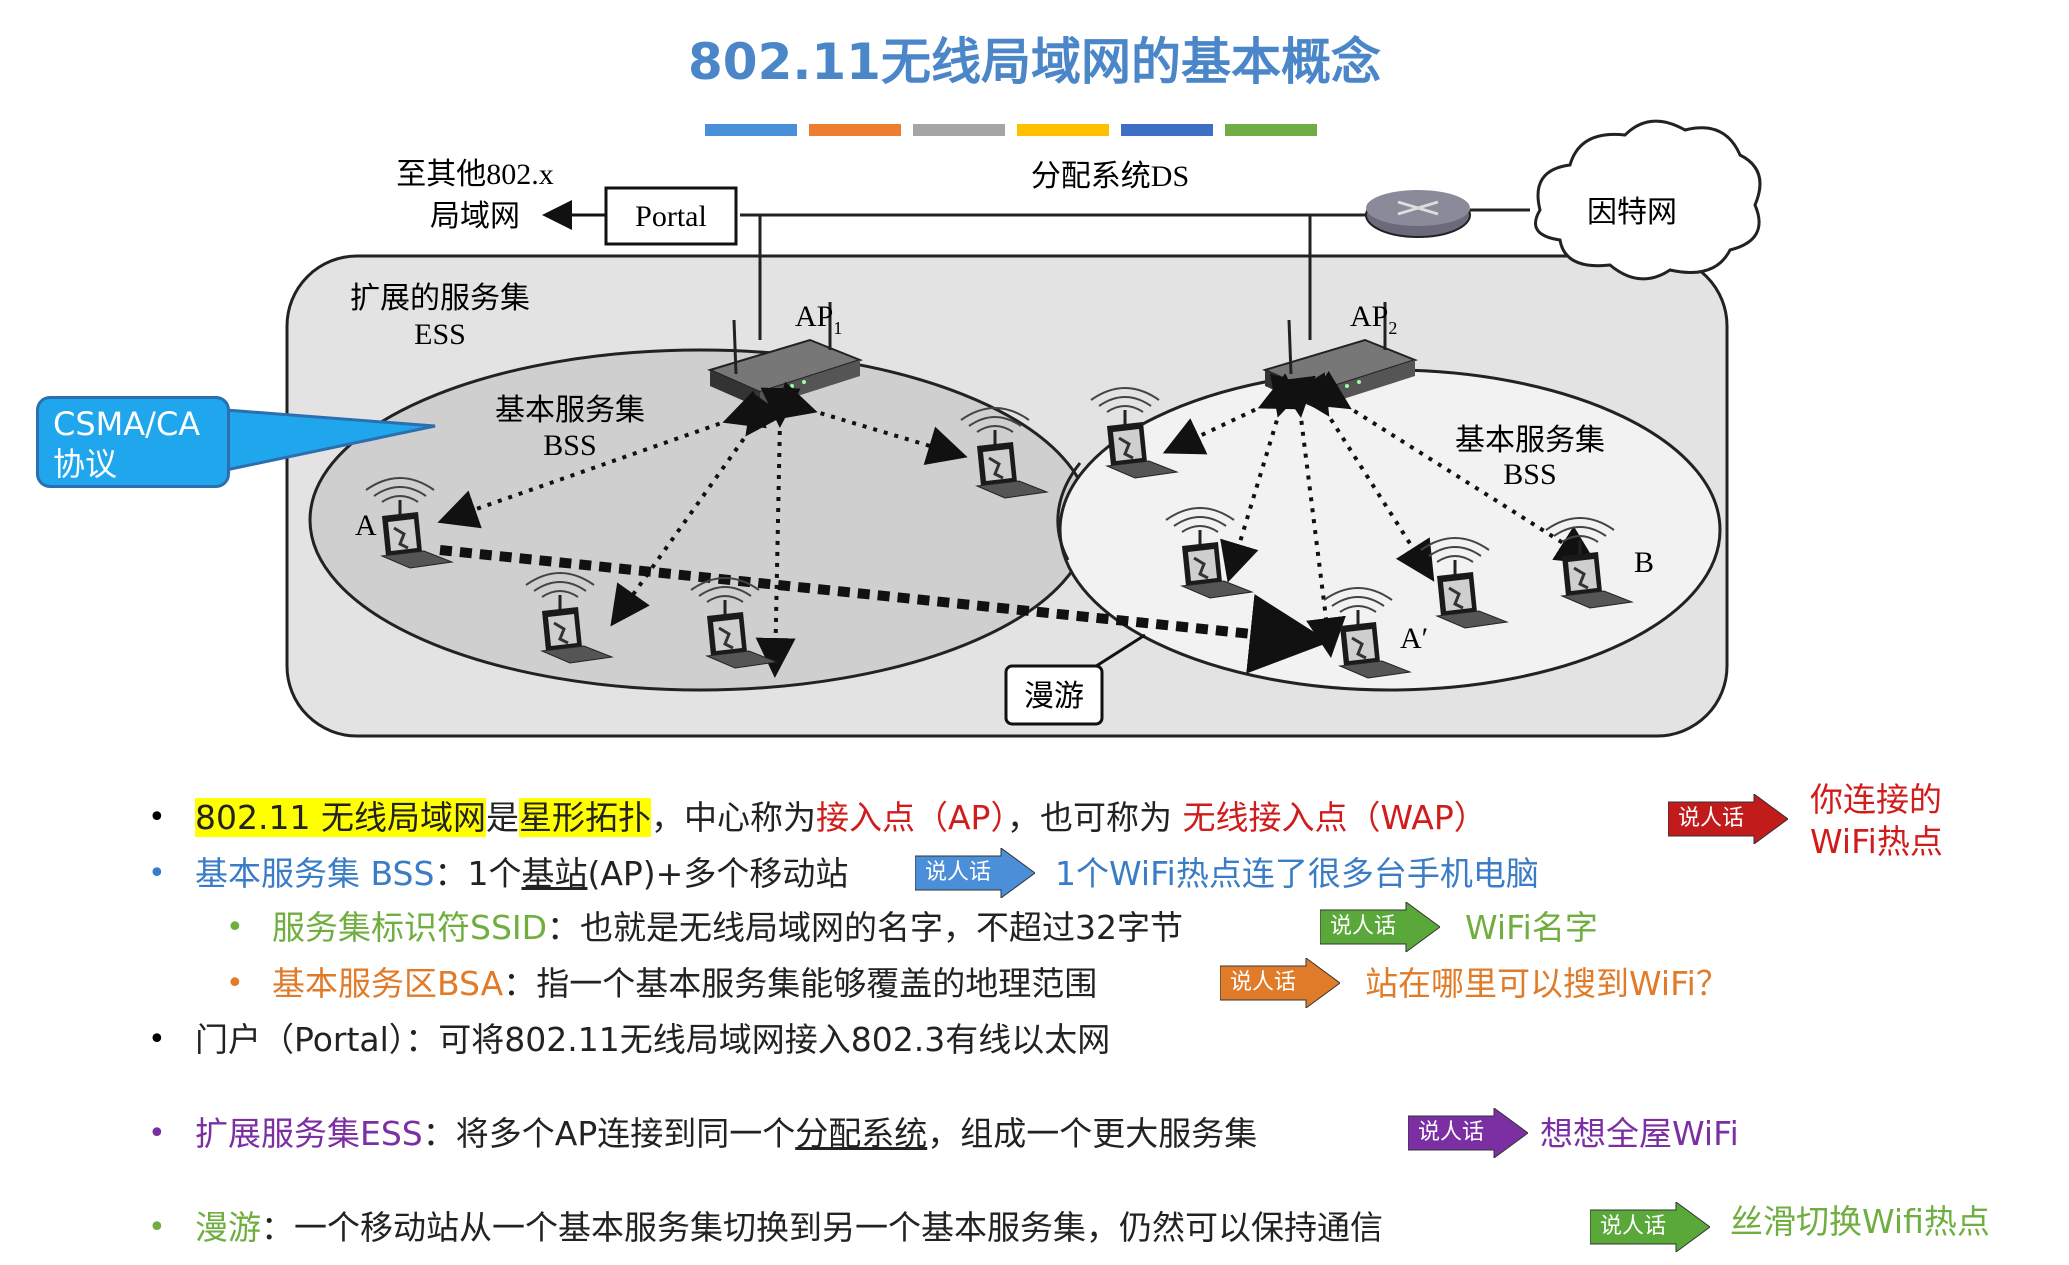 Image resolution: width=2069 pixels, height=1265 pixels. What do you see at coordinates (475, 216) in the screenshot?
I see `other-lan-label-2: 局域网` at bounding box center [475, 216].